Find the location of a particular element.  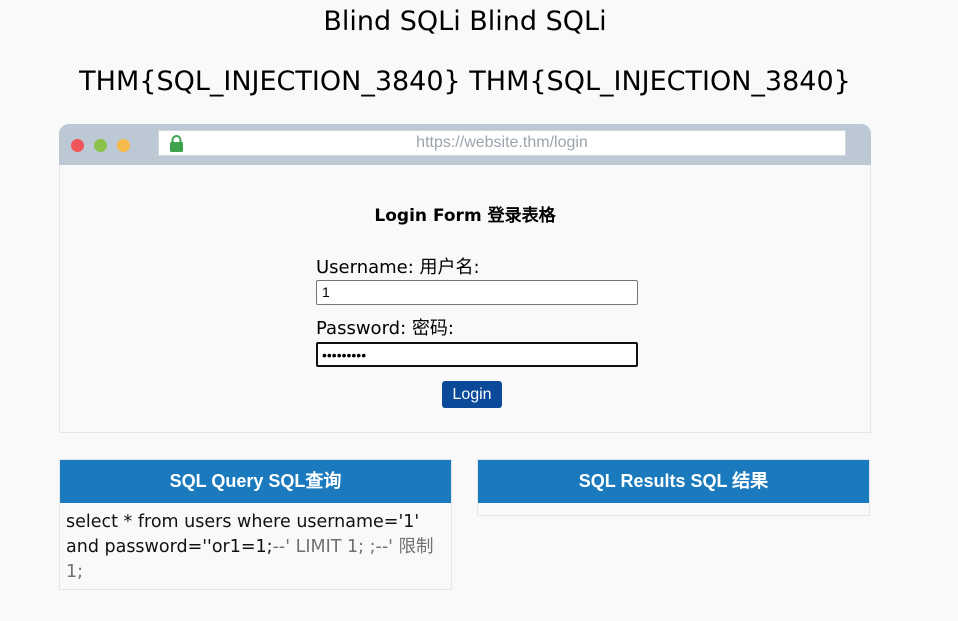

minimize-dot-icon is located at coordinates (123, 145).